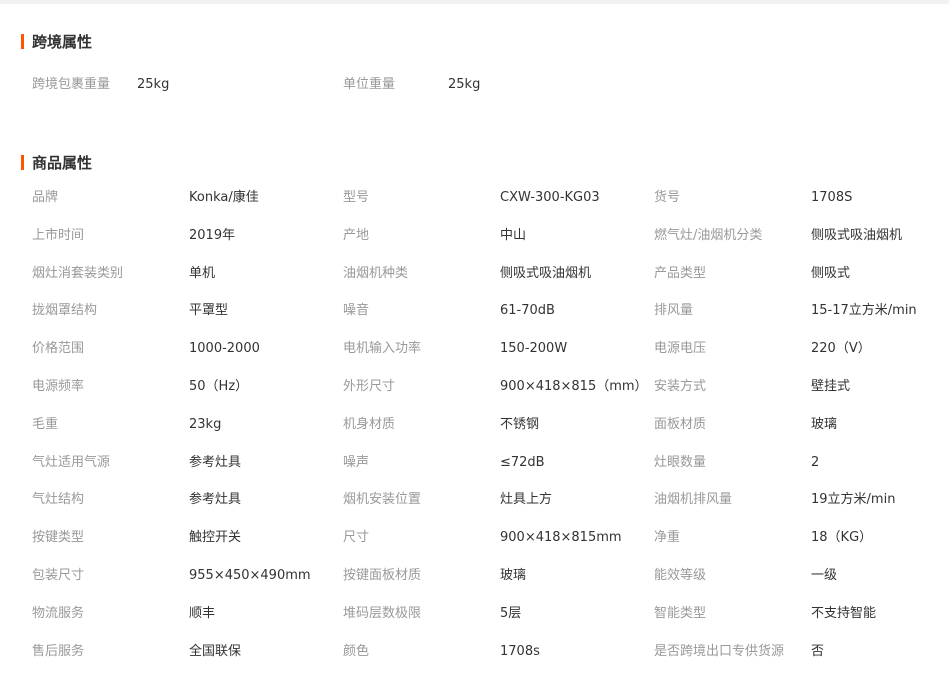 The height and width of the screenshot is (686, 949). Describe the element at coordinates (356, 462) in the screenshot. I see `attr-label: 噪声` at that location.